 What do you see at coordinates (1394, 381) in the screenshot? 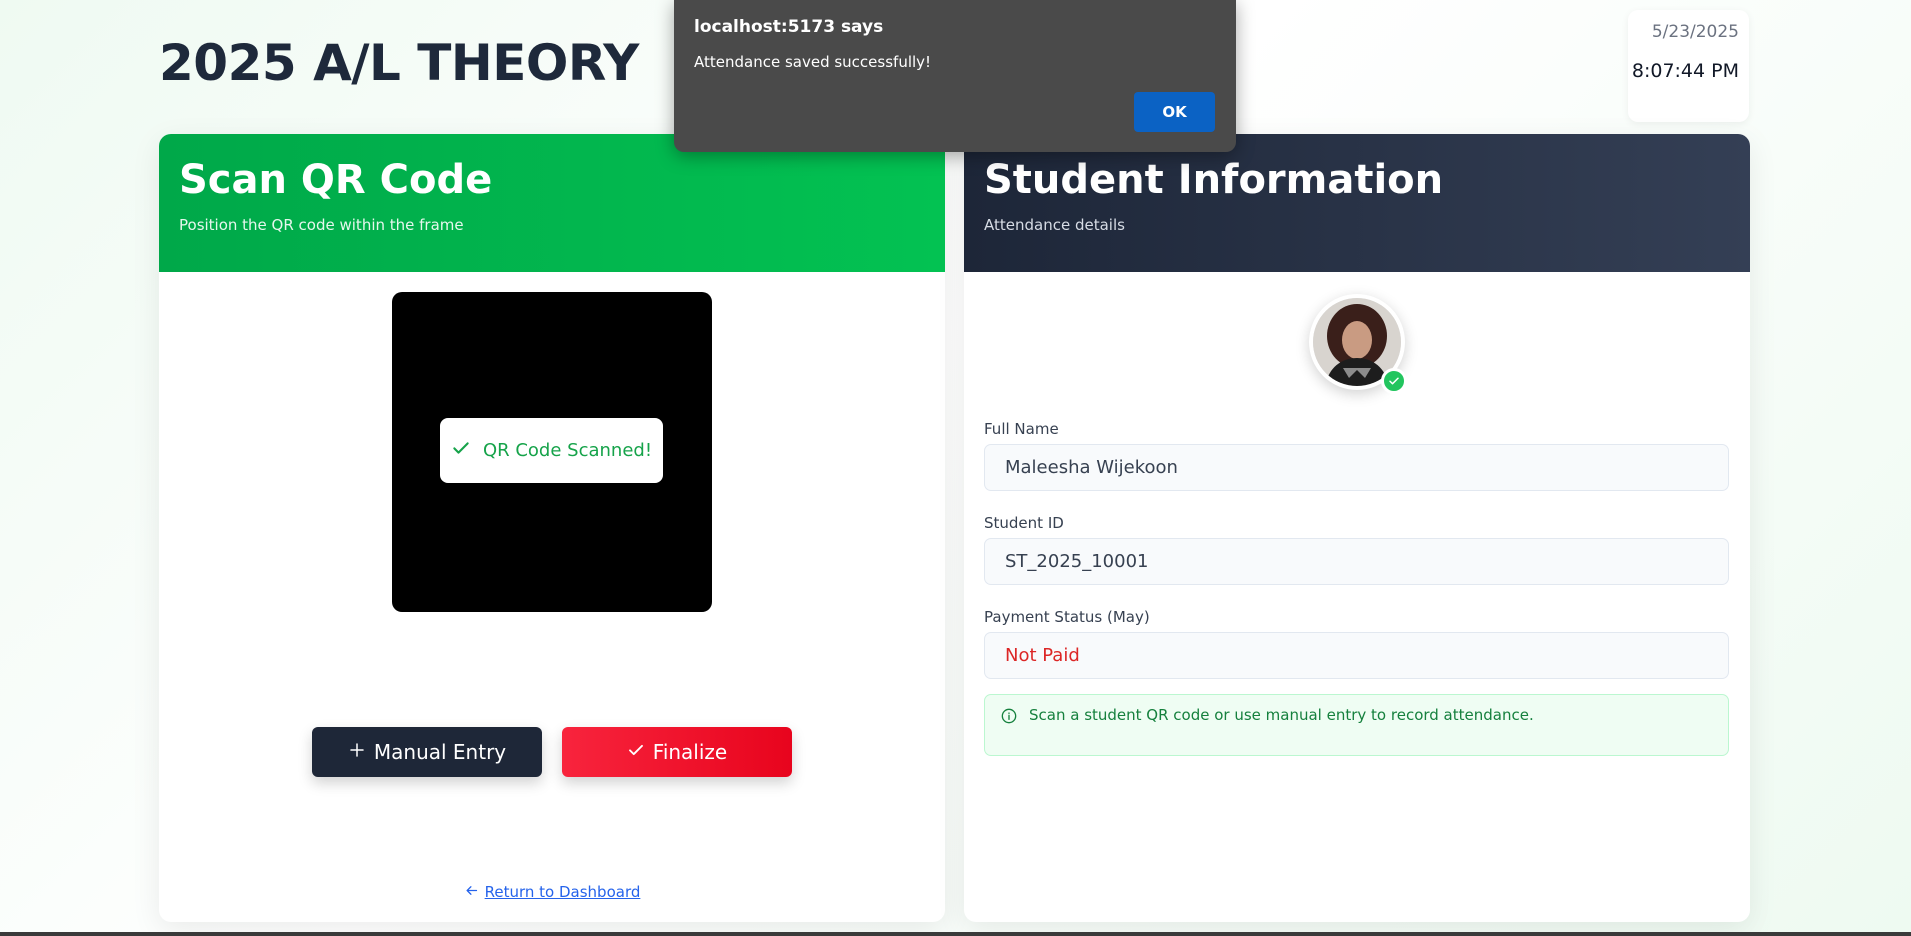
I see `verified-check-icon` at bounding box center [1394, 381].